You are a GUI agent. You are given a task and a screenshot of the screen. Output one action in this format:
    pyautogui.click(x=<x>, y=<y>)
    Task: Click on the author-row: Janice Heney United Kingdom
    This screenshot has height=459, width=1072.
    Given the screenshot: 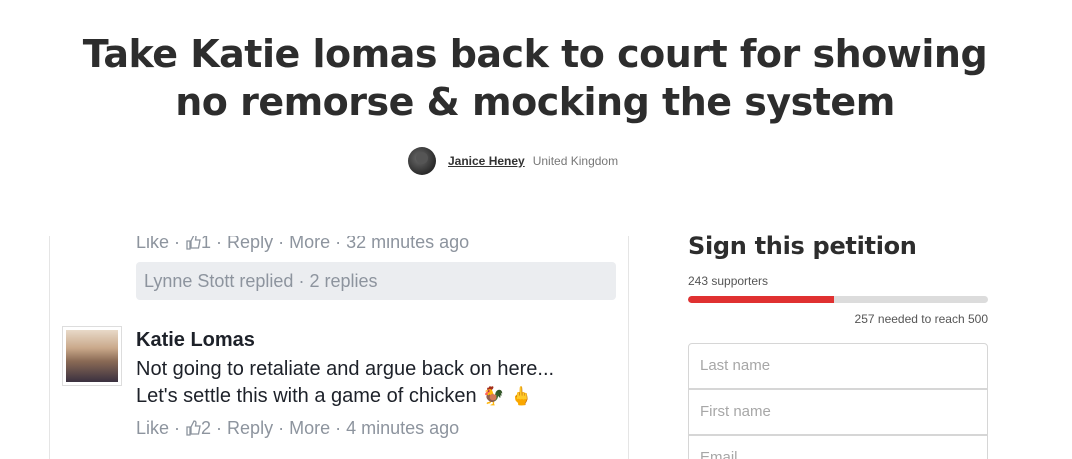 What is the action you would take?
    pyautogui.click(x=513, y=161)
    